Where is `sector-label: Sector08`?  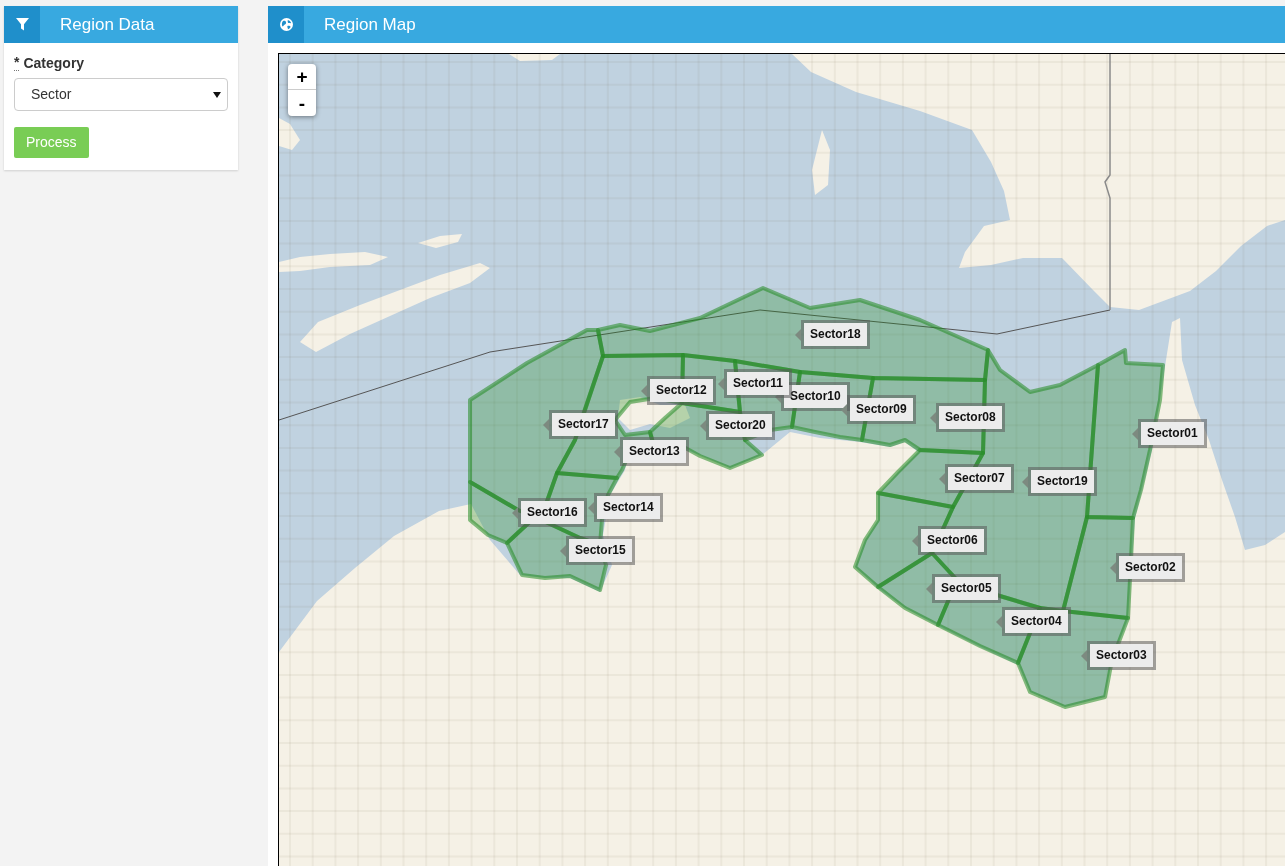
sector-label: Sector08 is located at coordinates (967, 417).